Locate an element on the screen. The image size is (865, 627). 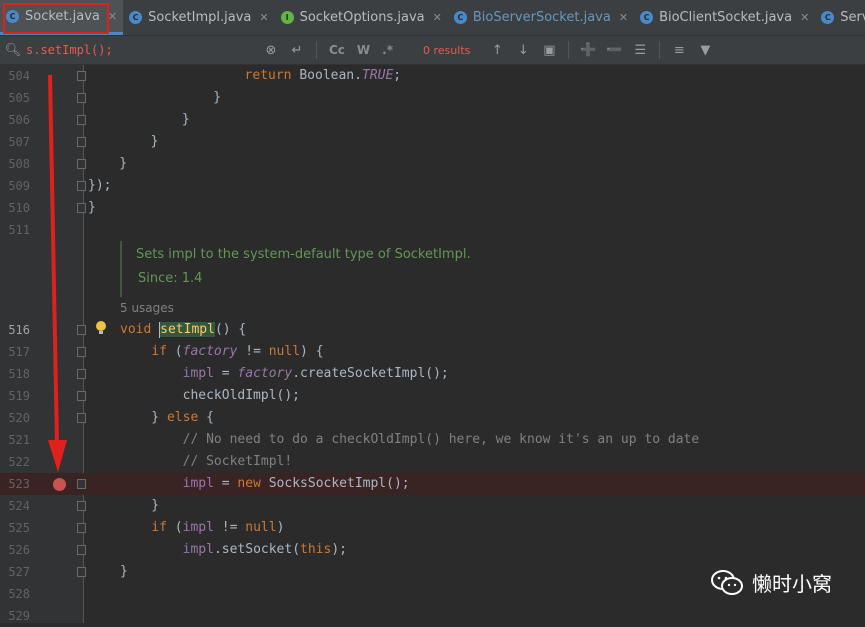
wechat-logo-icon is located at coordinates (727, 582).